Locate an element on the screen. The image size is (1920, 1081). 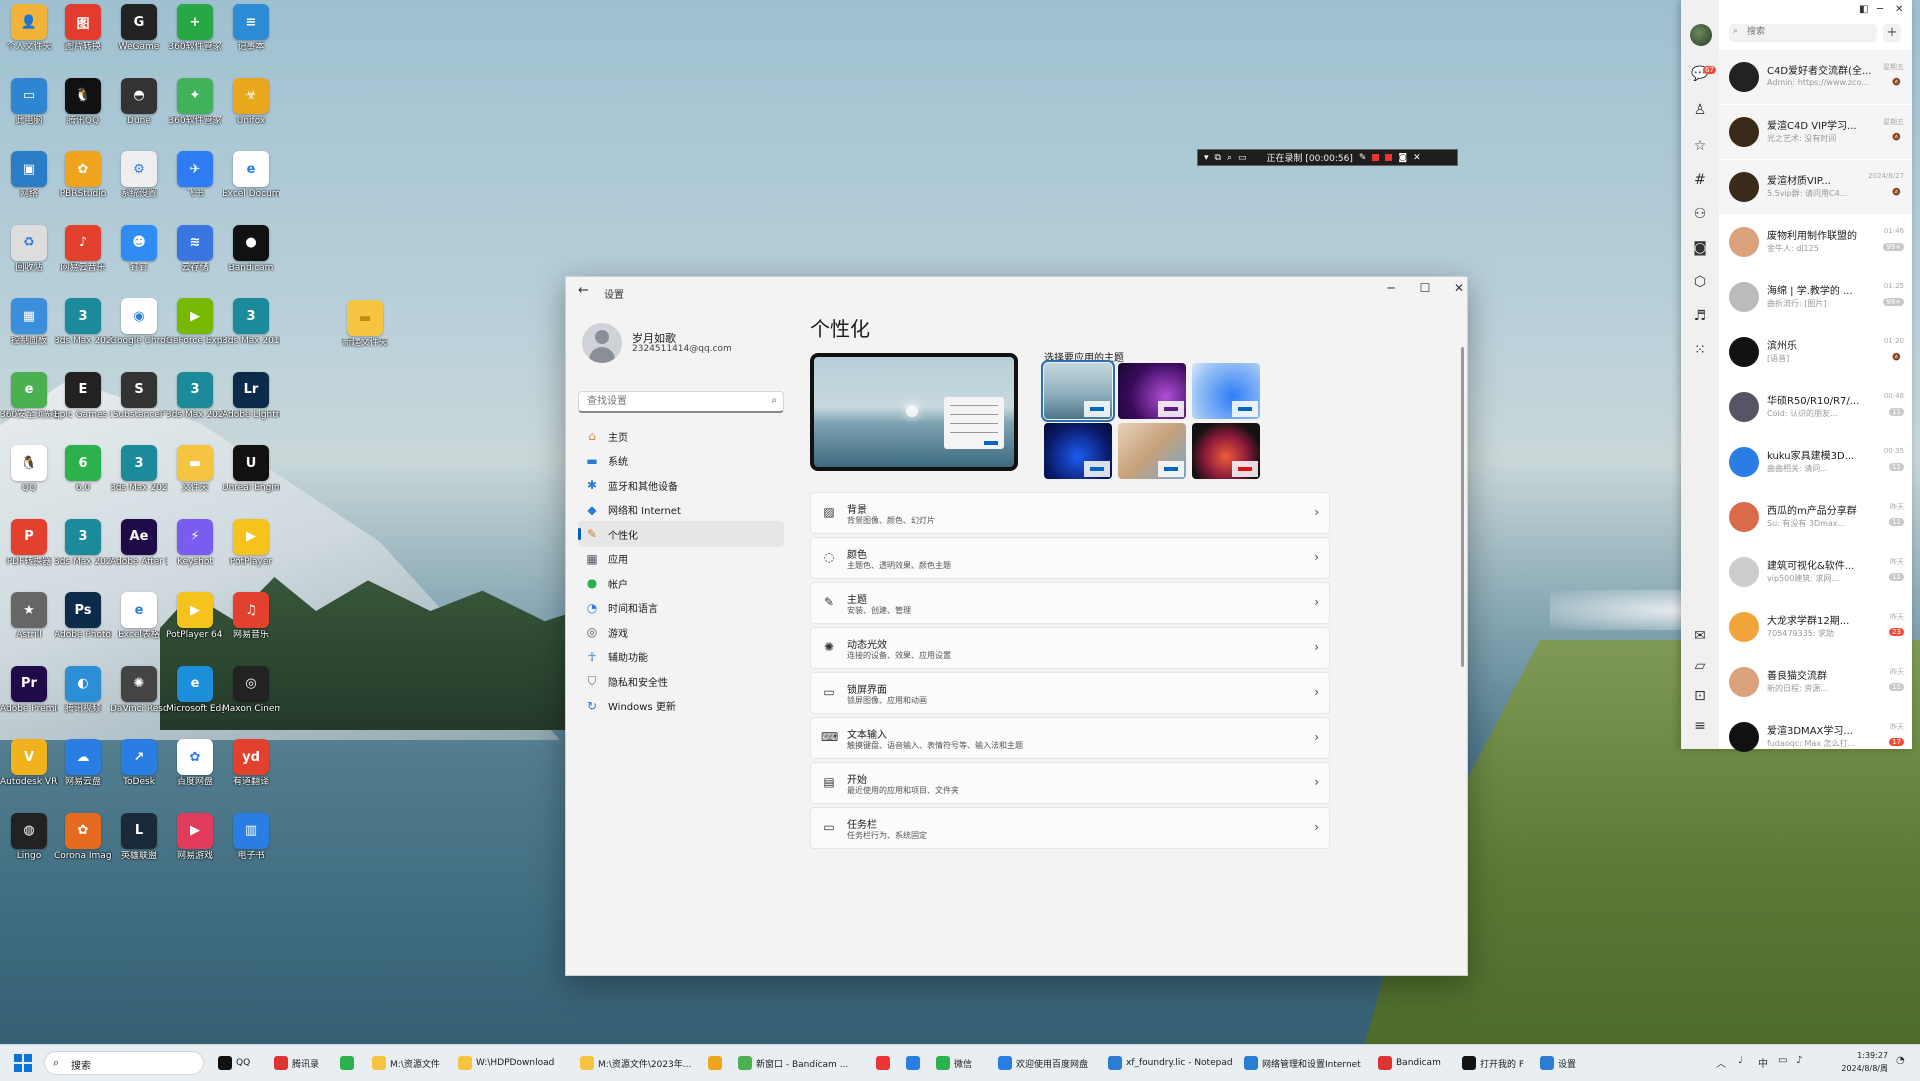
qq-avatar is located at coordinates (1701, 35).